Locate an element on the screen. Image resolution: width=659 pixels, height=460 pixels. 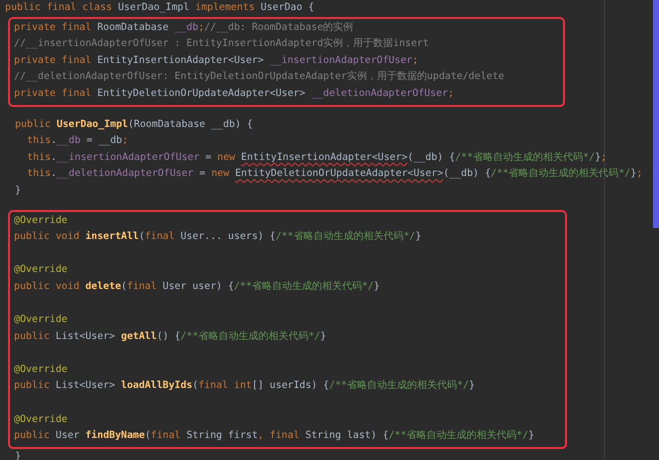
code-line: public List<User> loadAllByIds(final int[] userIds) {/**省略自动生成的相关代码*/} is located at coordinates (245, 386).